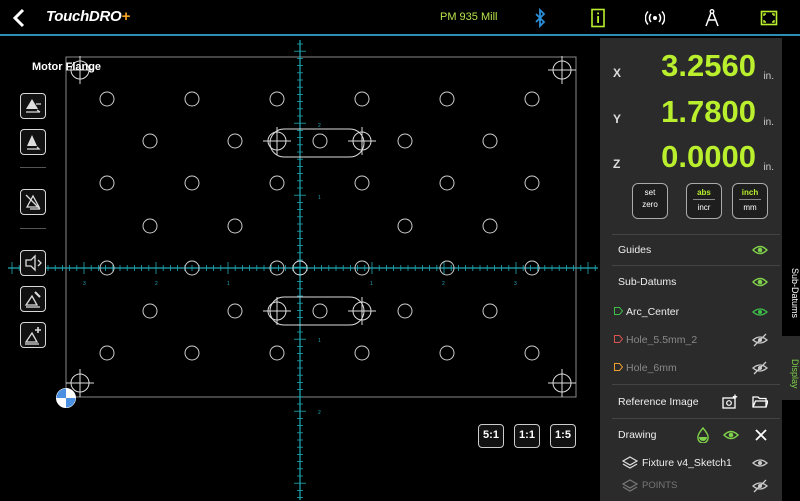 The height and width of the screenshot is (501, 800). What do you see at coordinates (20, 18) in the screenshot?
I see `back-arrow-icon` at bounding box center [20, 18].